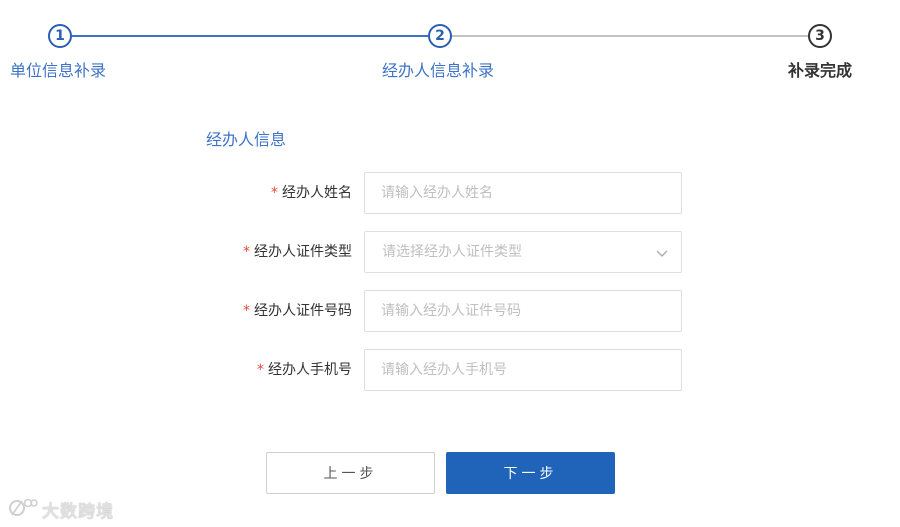 The width and height of the screenshot is (900, 527). I want to click on step-1-label: 单位信息补录, so click(58, 70).